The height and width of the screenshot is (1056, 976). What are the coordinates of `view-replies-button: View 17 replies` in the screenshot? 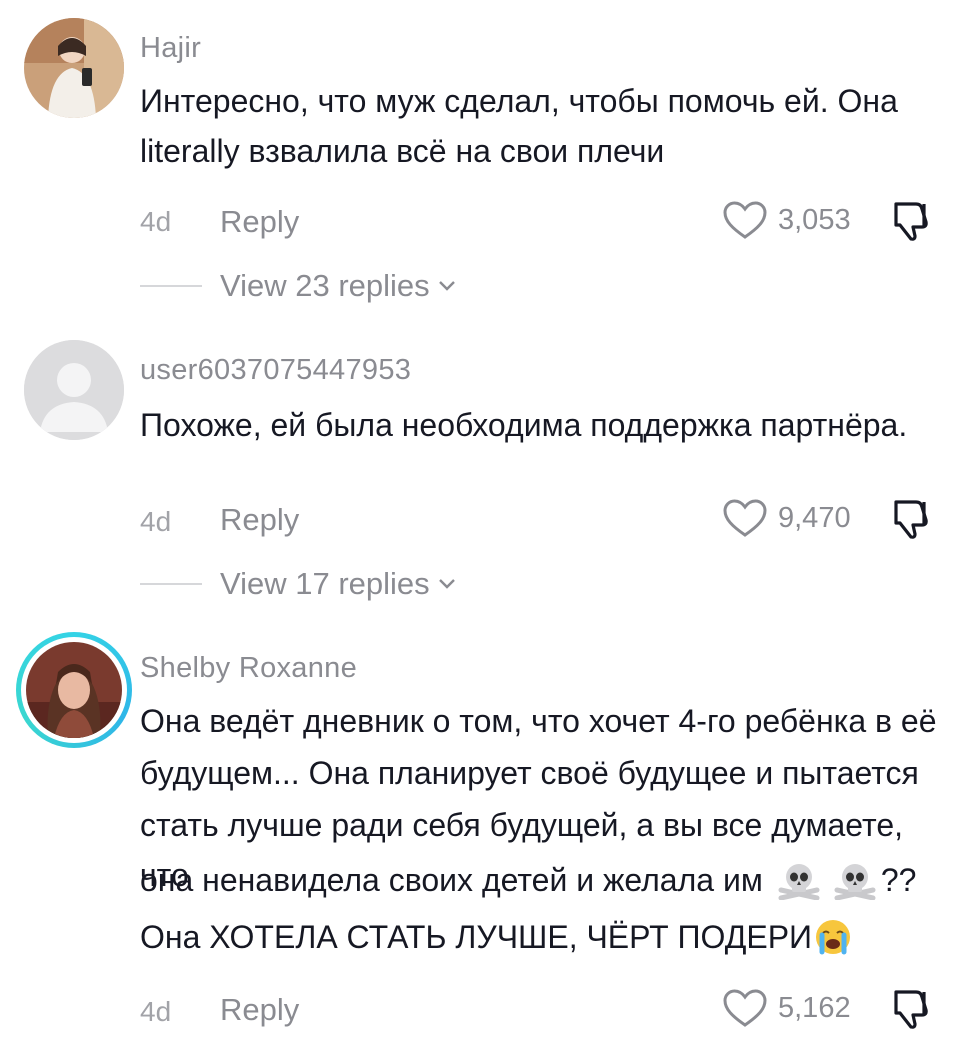 It's located at (298, 584).